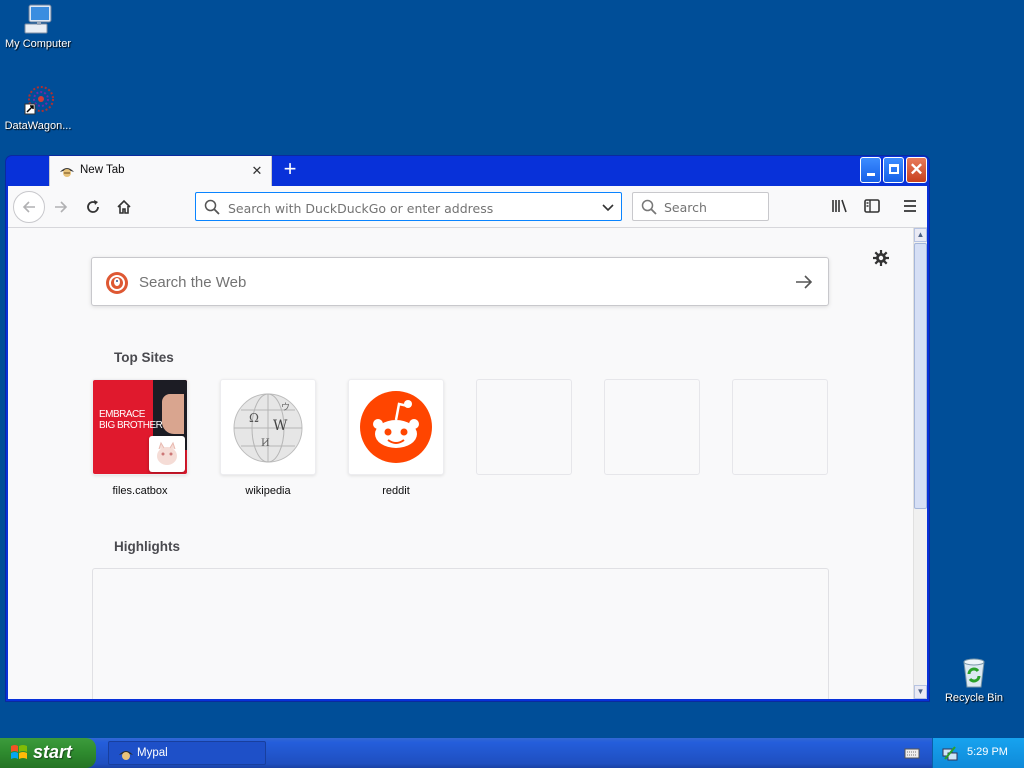 This screenshot has width=1024, height=768. Describe the element at coordinates (254, 418) in the screenshot. I see `svg-text: Ω` at that location.